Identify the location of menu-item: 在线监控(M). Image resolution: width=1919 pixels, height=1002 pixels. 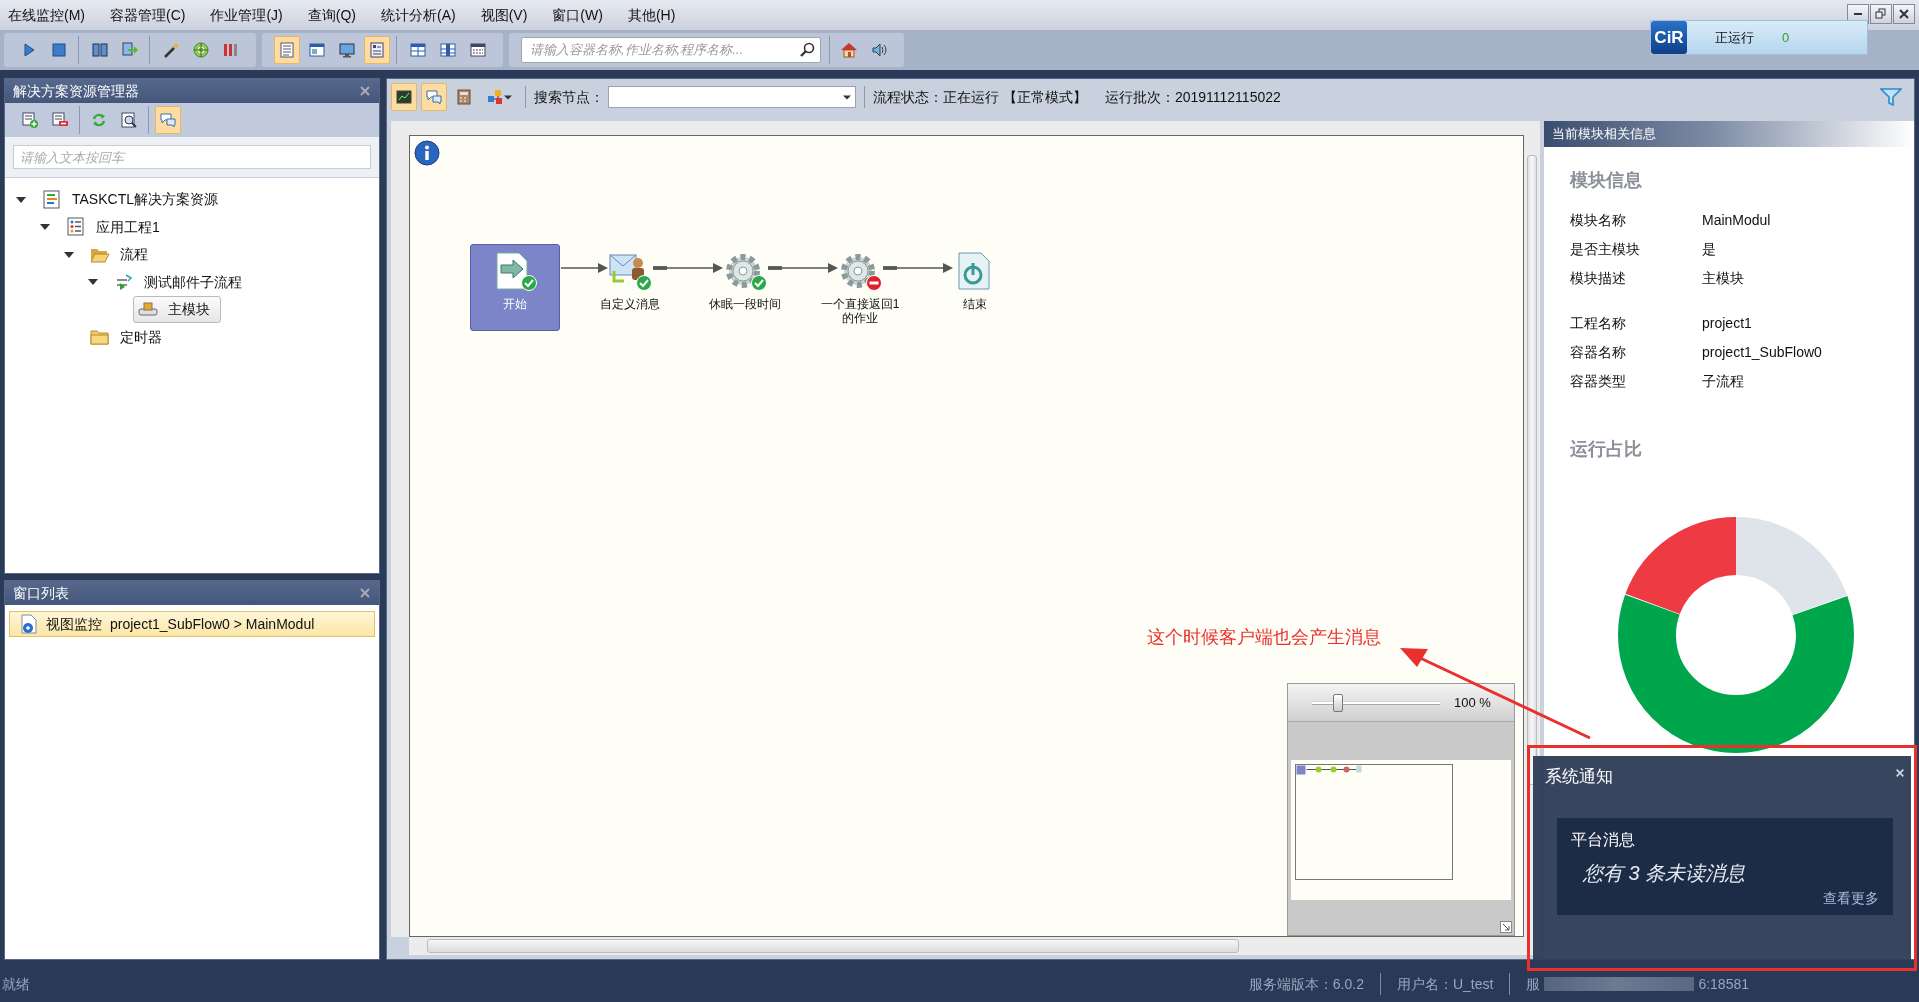
(50, 15).